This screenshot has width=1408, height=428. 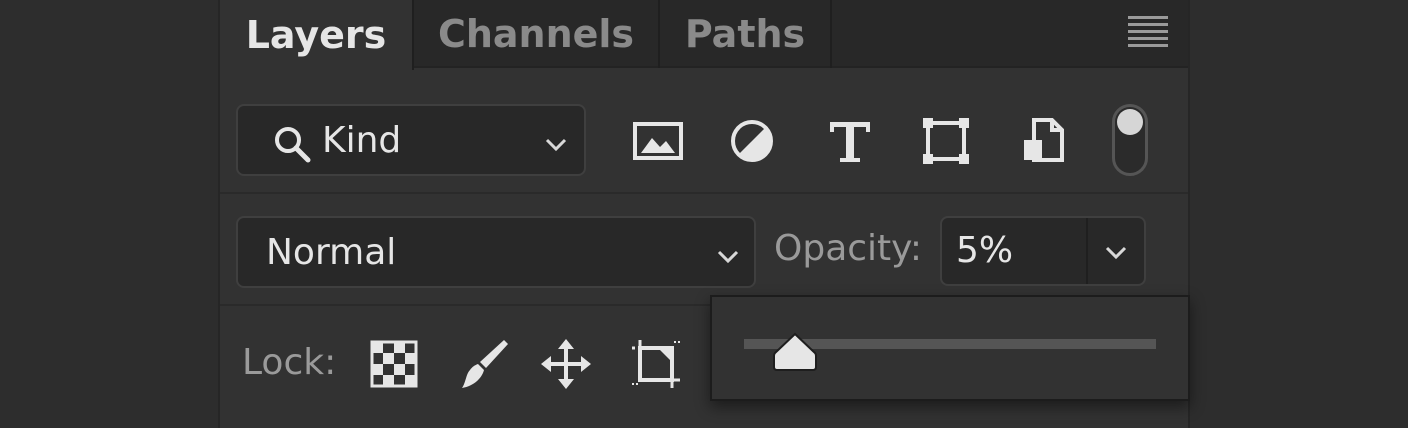 What do you see at coordinates (746, 34) in the screenshot?
I see `tab-paths: Paths` at bounding box center [746, 34].